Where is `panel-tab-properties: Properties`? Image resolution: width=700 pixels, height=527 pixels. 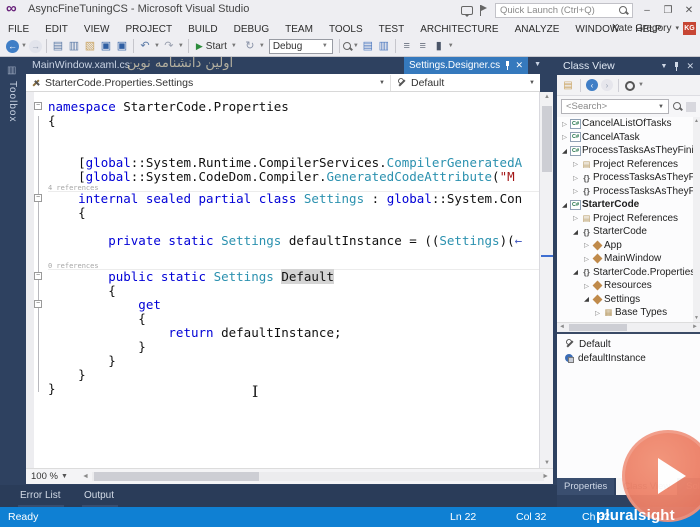
panel-tab-properties: Properties is located at coordinates (586, 486).